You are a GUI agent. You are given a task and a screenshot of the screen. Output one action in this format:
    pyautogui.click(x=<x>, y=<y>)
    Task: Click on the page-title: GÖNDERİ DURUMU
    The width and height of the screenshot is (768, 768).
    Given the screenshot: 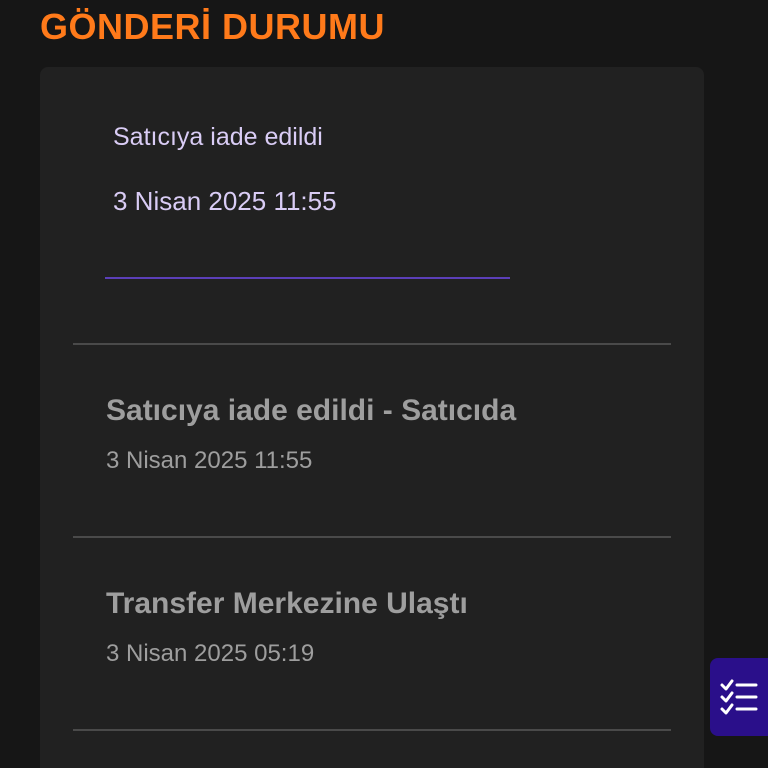 What is the action you would take?
    pyautogui.click(x=212, y=26)
    